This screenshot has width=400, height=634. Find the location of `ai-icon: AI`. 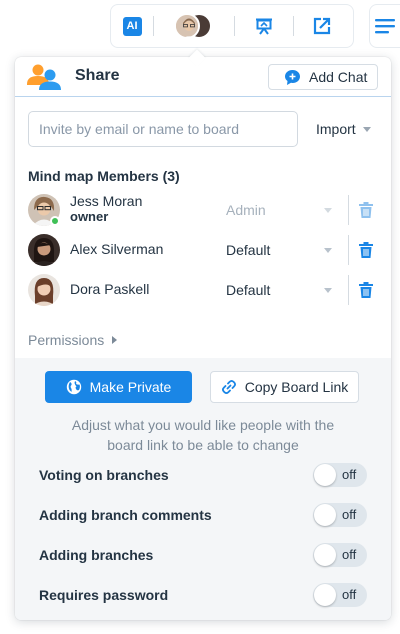

ai-icon: AI is located at coordinates (132, 26).